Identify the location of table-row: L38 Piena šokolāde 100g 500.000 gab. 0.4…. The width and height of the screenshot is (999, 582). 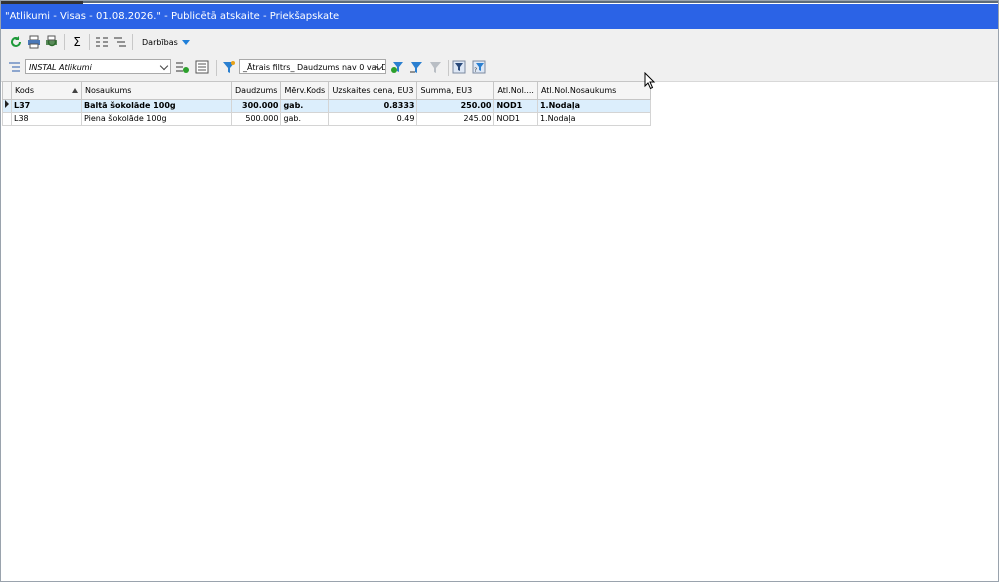
(326, 119).